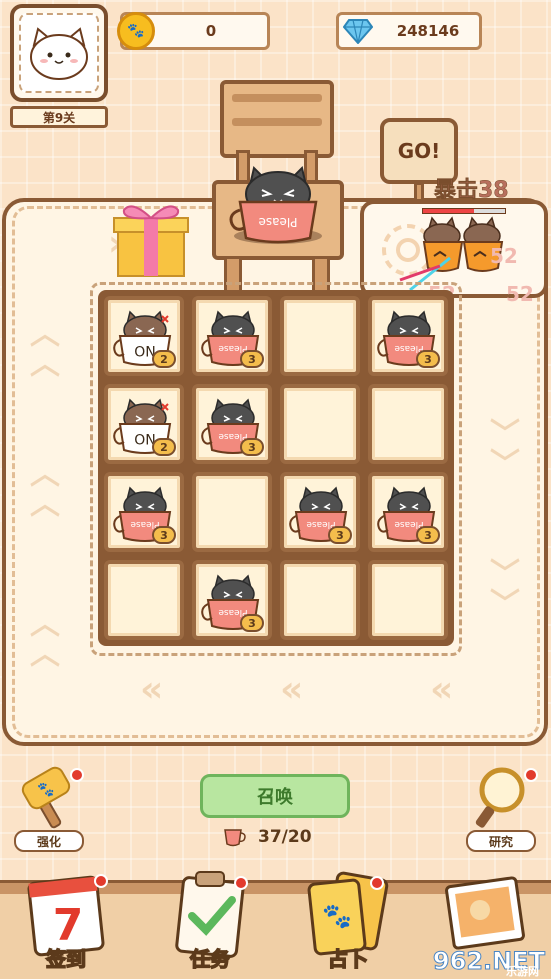 The width and height of the screenshot is (551, 979). What do you see at coordinates (348, 959) in the screenshot?
I see `nav-fortune-label: 占卜` at bounding box center [348, 959].